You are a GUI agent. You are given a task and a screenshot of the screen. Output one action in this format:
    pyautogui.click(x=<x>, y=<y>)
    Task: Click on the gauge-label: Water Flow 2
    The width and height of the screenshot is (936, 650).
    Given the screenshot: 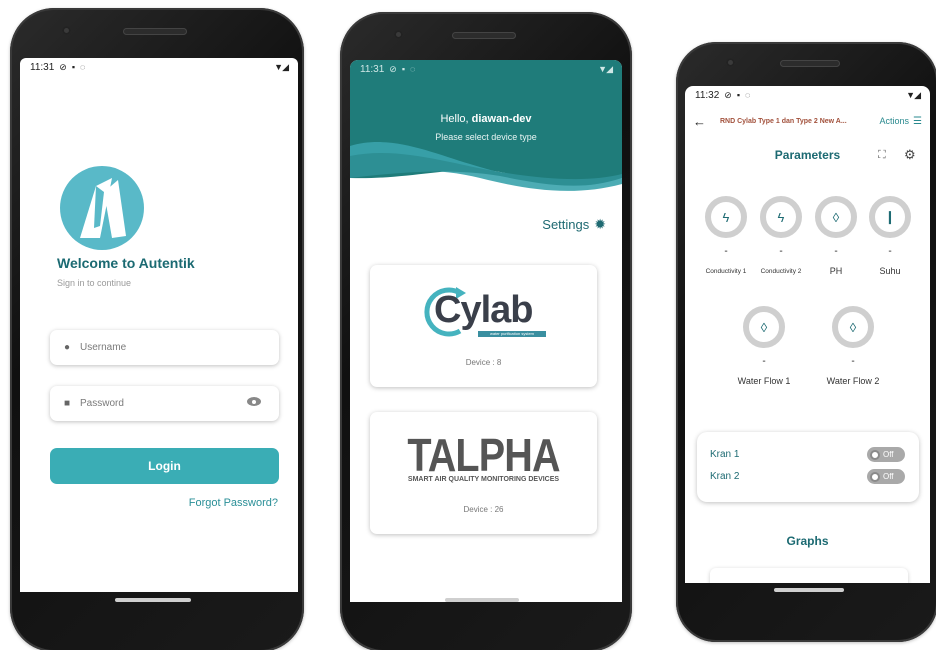 What is the action you would take?
    pyautogui.click(x=853, y=381)
    